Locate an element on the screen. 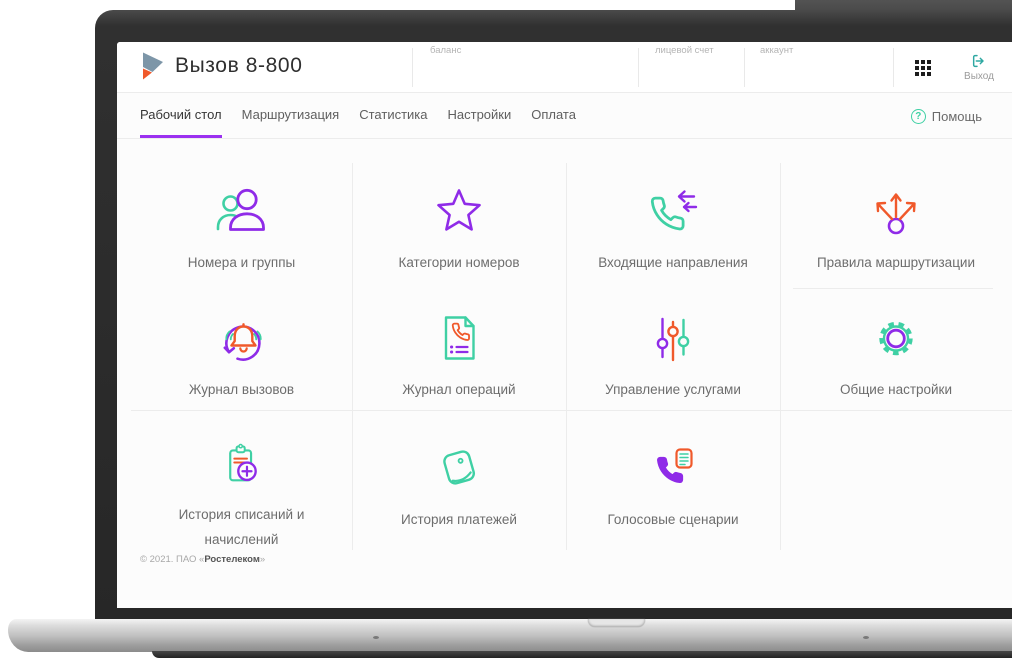  laptop-latch is located at coordinates (616, 623).